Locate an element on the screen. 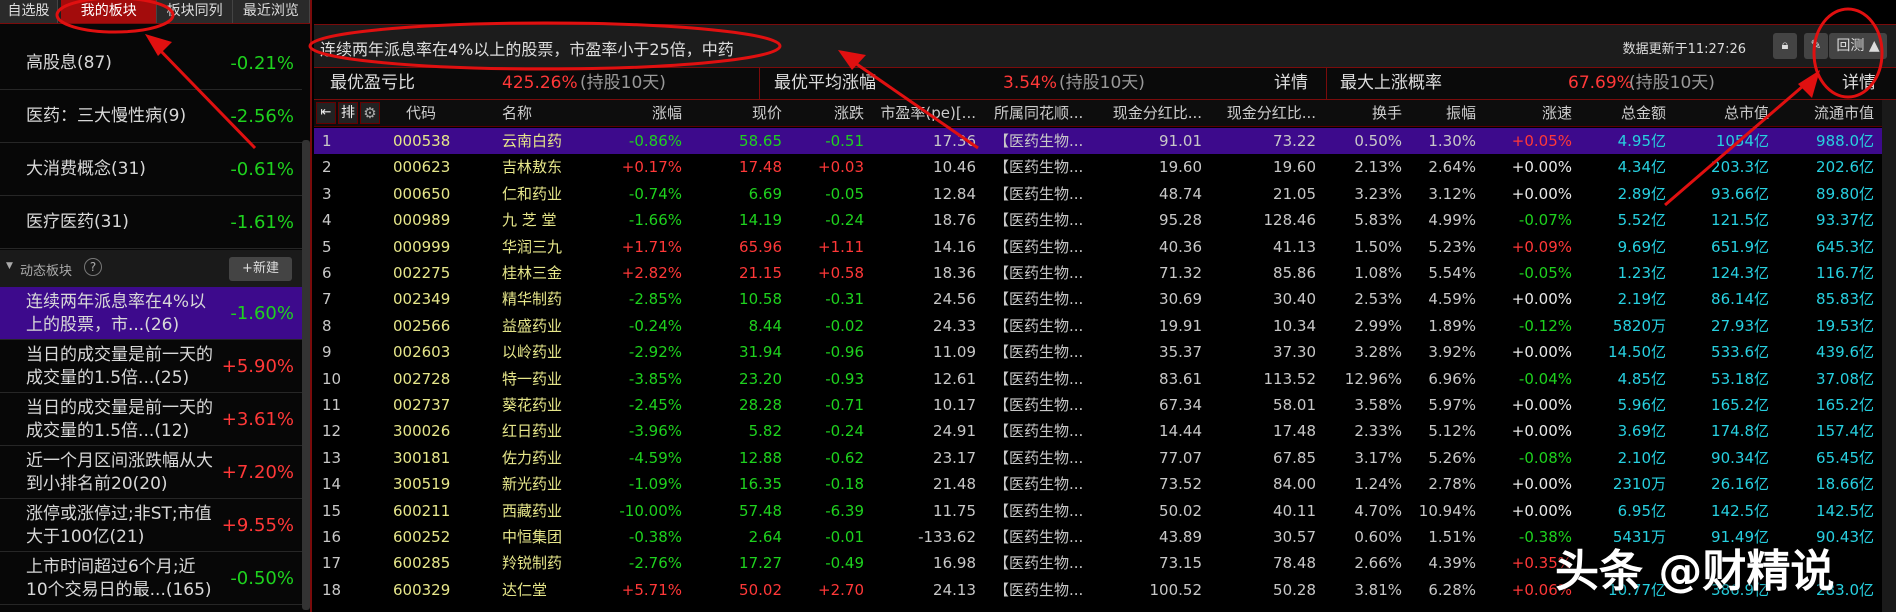 The image size is (1896, 612). block-item: 大消费概念(31) -0.61% is located at coordinates (151, 169).